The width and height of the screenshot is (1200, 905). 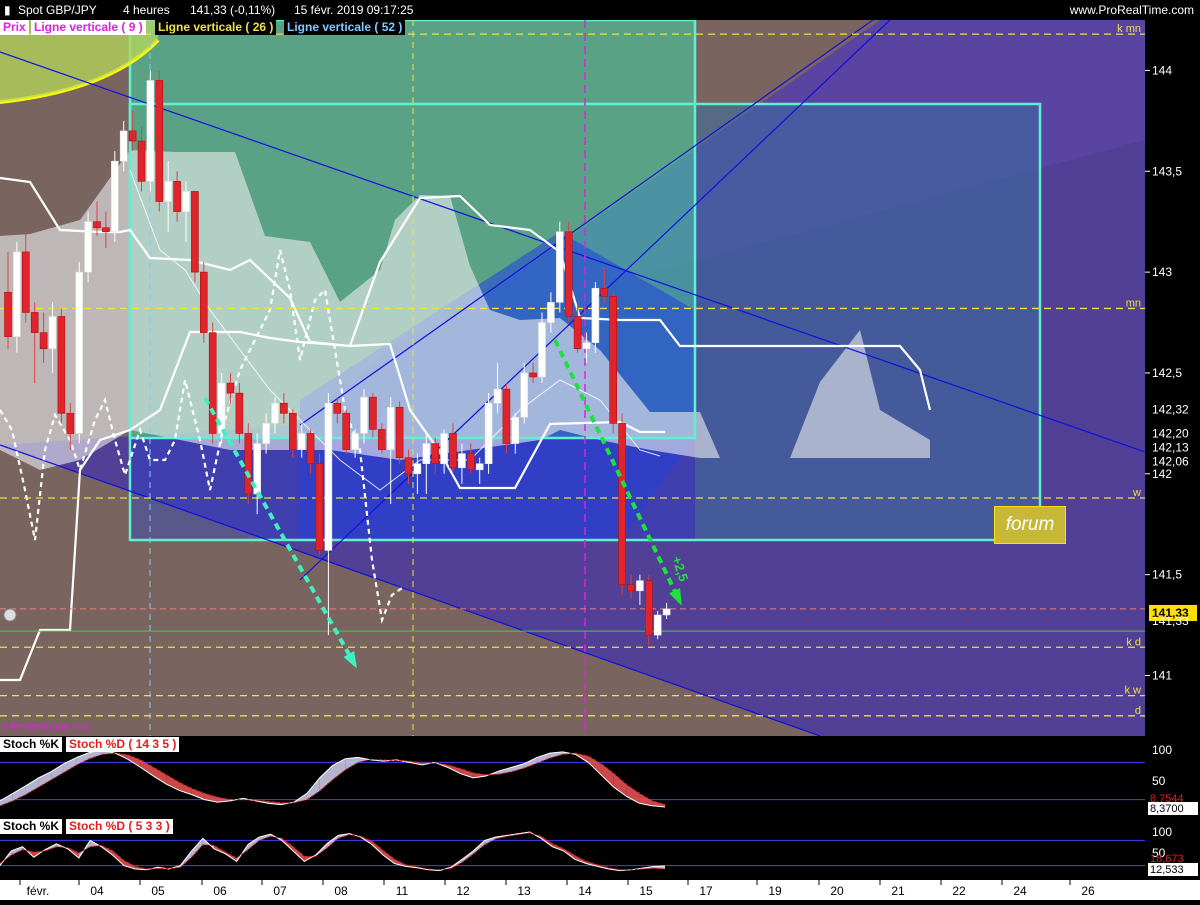 What do you see at coordinates (233, 10) in the screenshot?
I see `last-price-label: 141,33 (-0,11%)` at bounding box center [233, 10].